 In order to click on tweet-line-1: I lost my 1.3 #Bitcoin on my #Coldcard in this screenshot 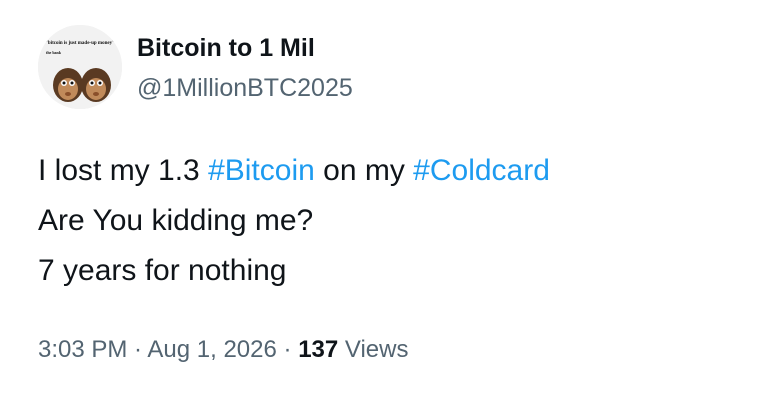, I will do `click(294, 171)`.